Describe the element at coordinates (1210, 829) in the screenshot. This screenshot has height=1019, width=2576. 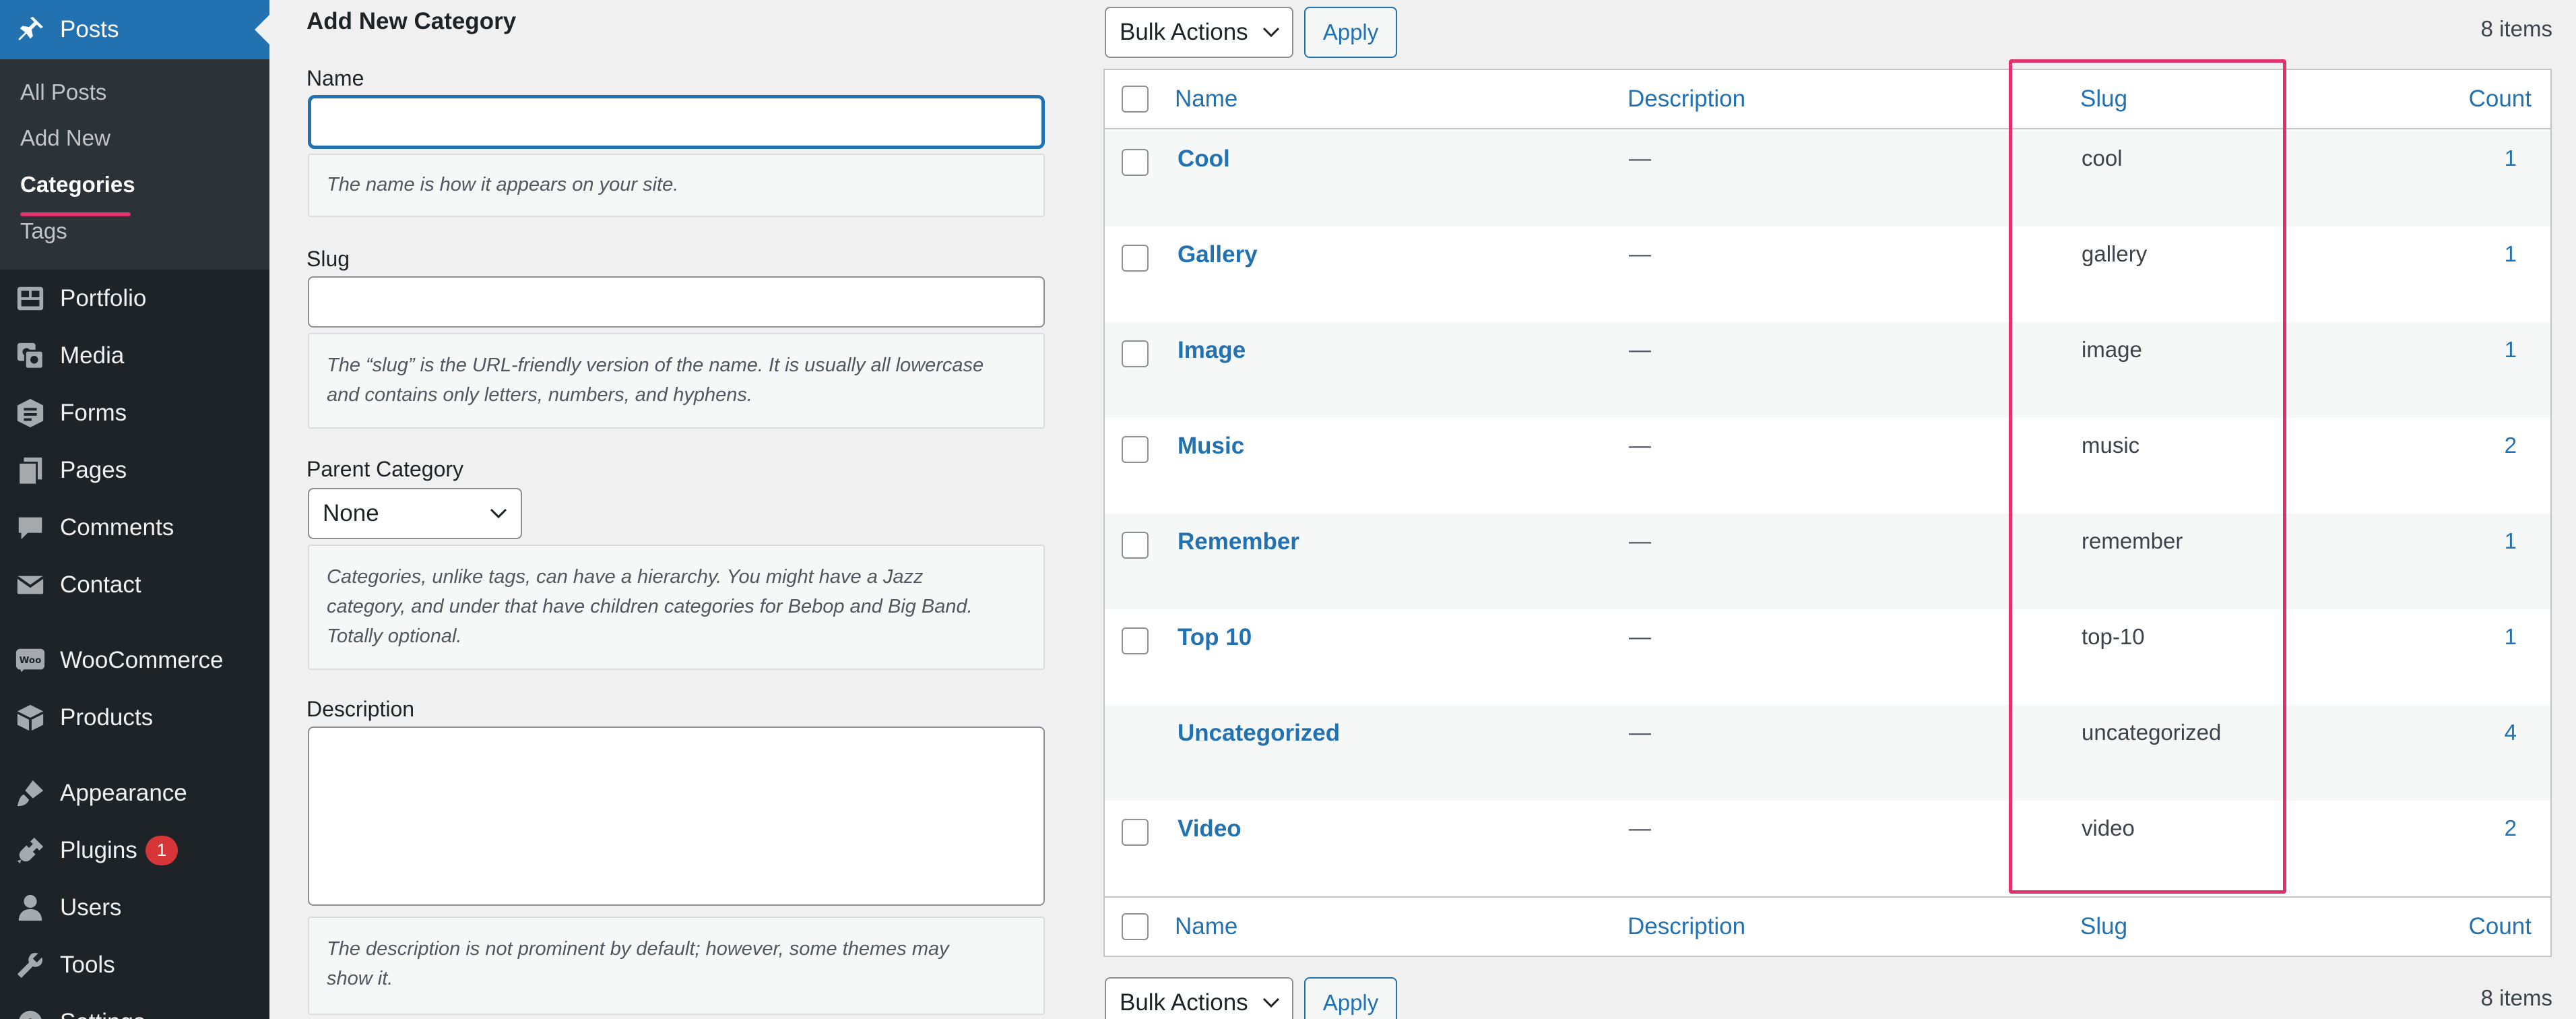
I see `category-name-link: Video` at that location.